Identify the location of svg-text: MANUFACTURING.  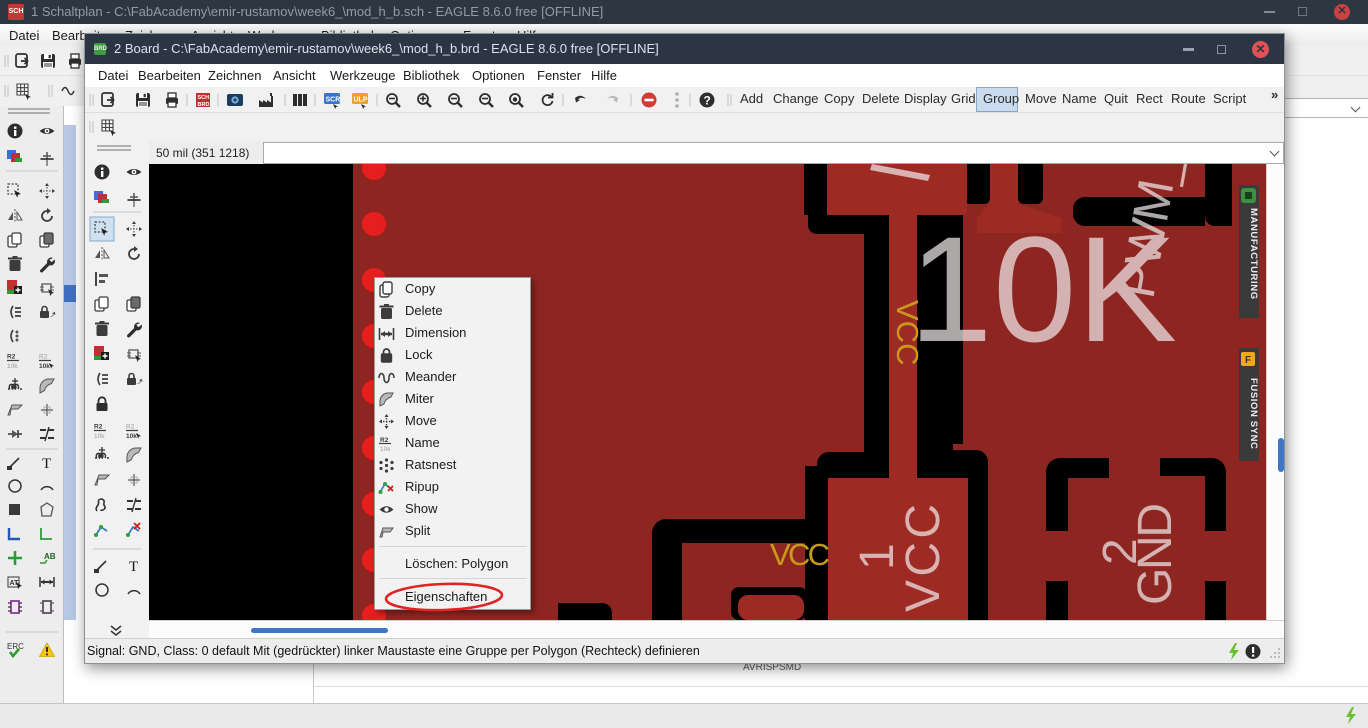
(1253, 254).